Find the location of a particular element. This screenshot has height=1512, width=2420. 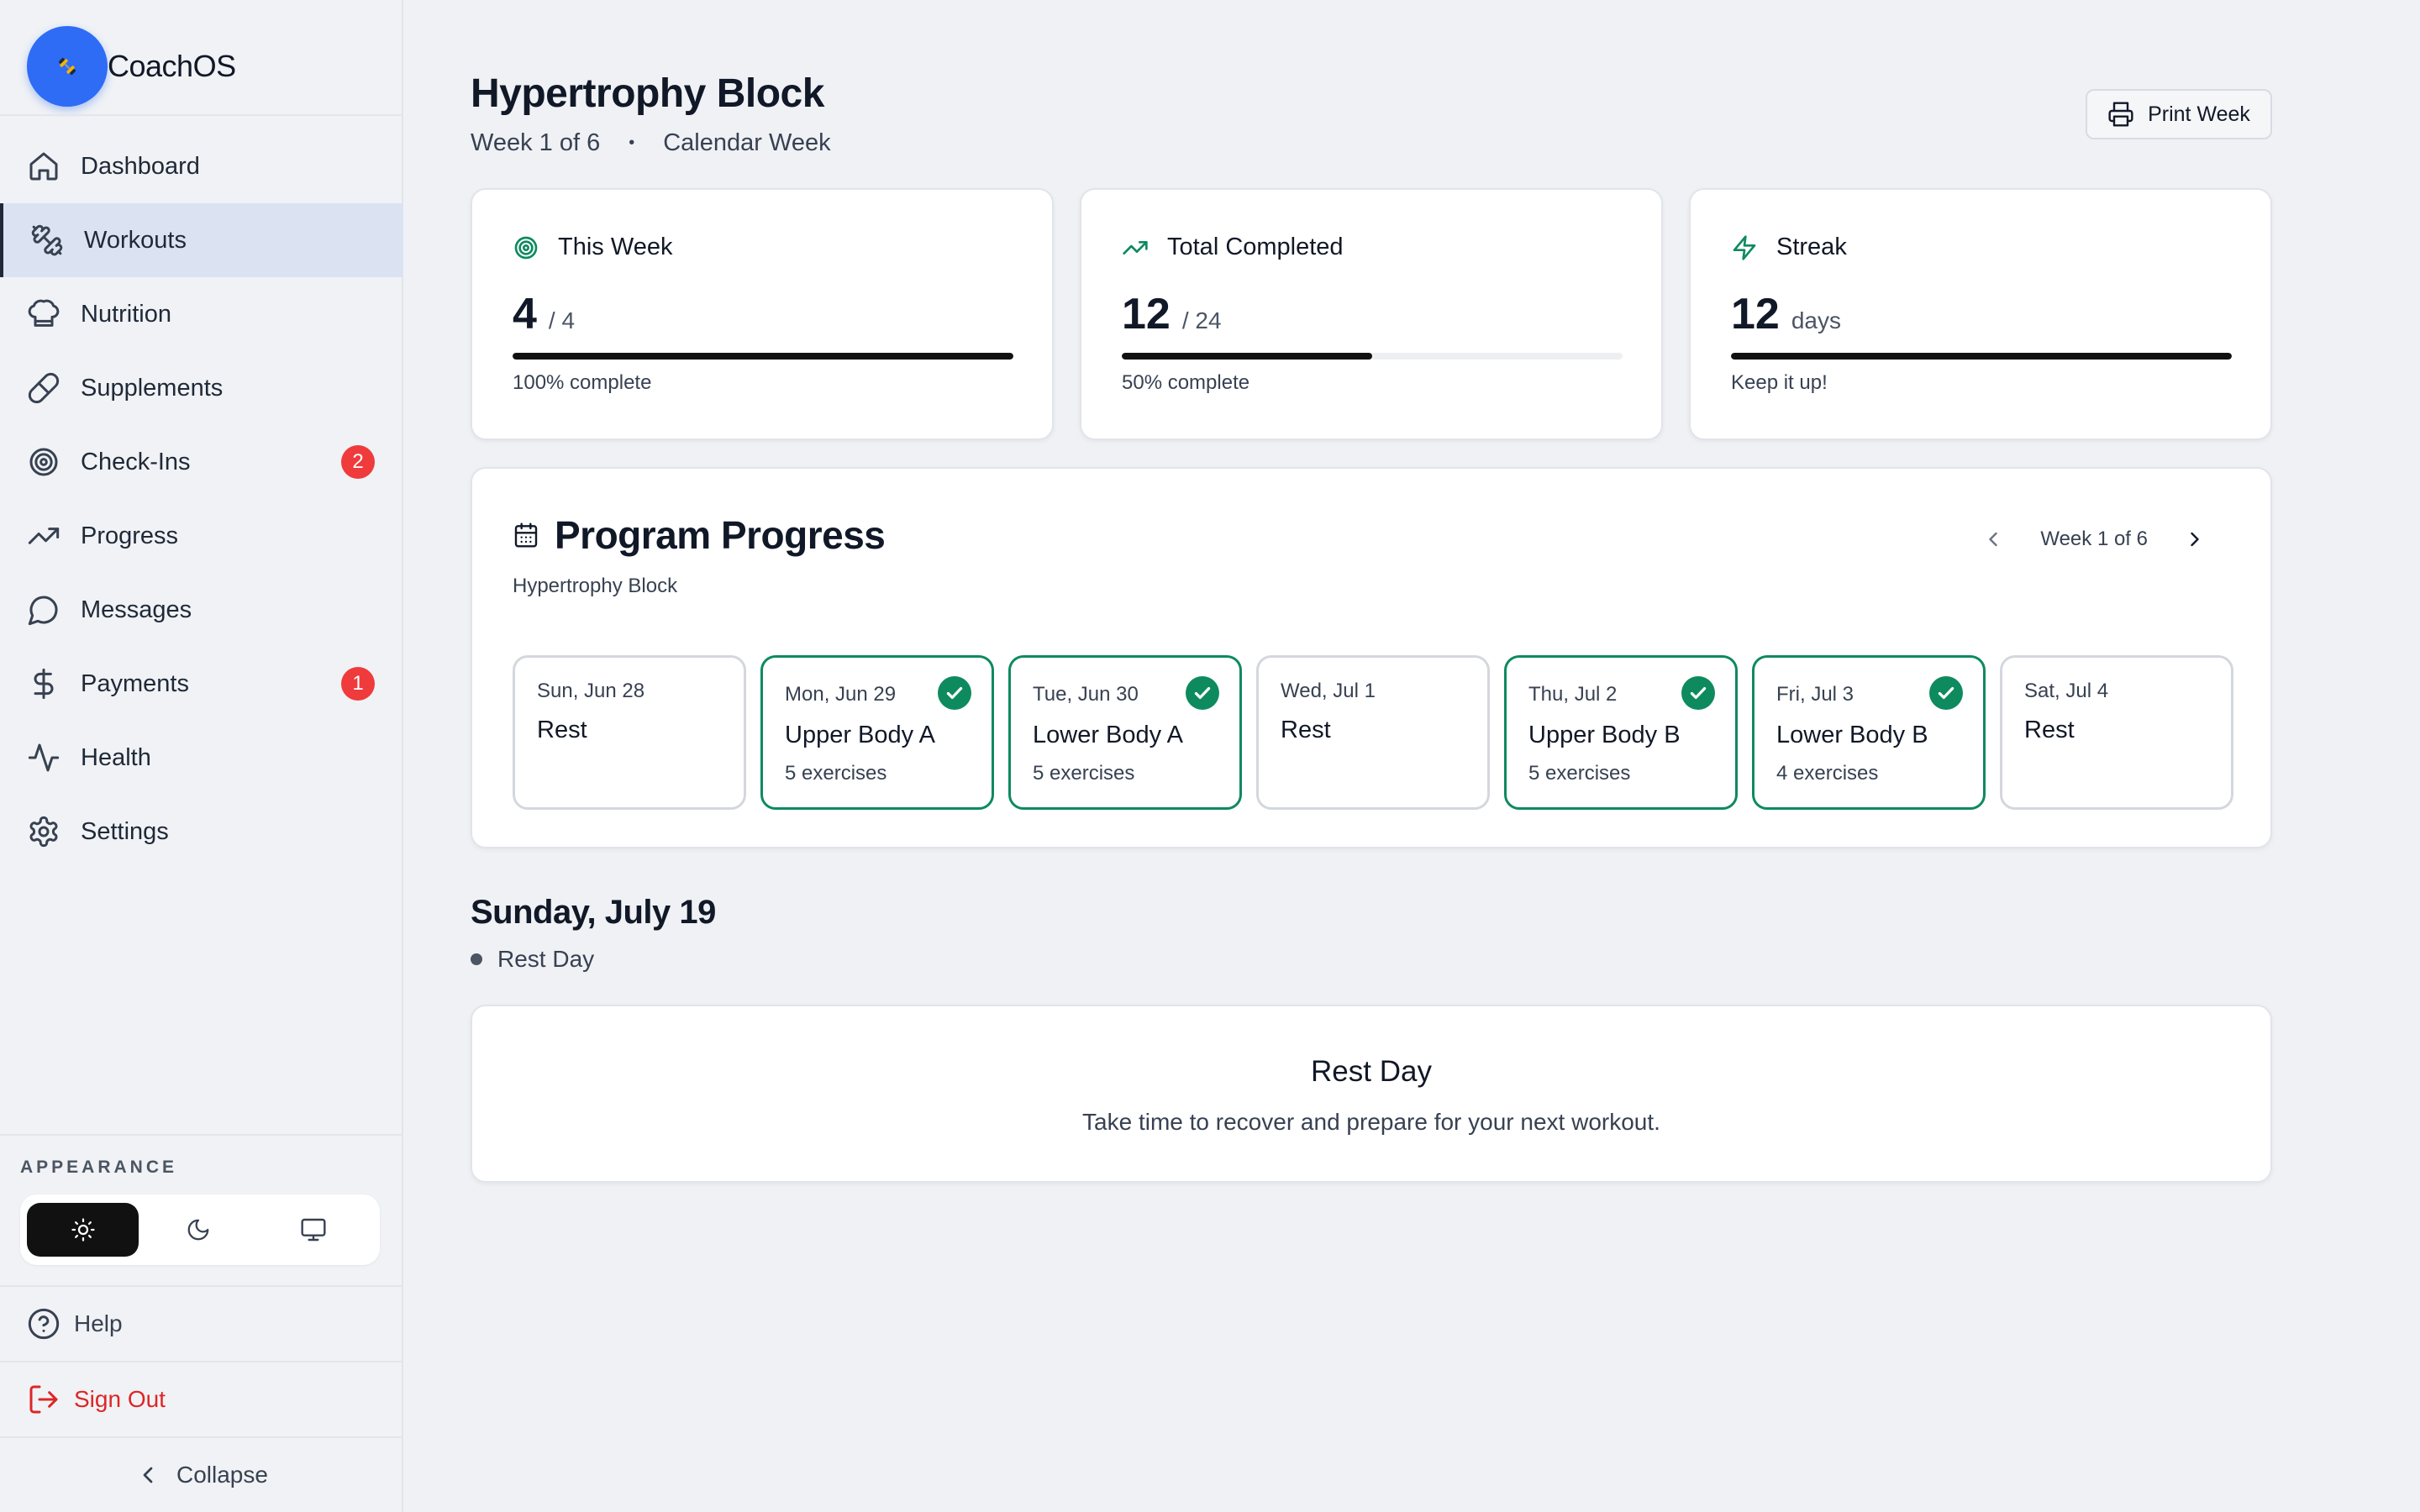

calendar-icon is located at coordinates (526, 535).